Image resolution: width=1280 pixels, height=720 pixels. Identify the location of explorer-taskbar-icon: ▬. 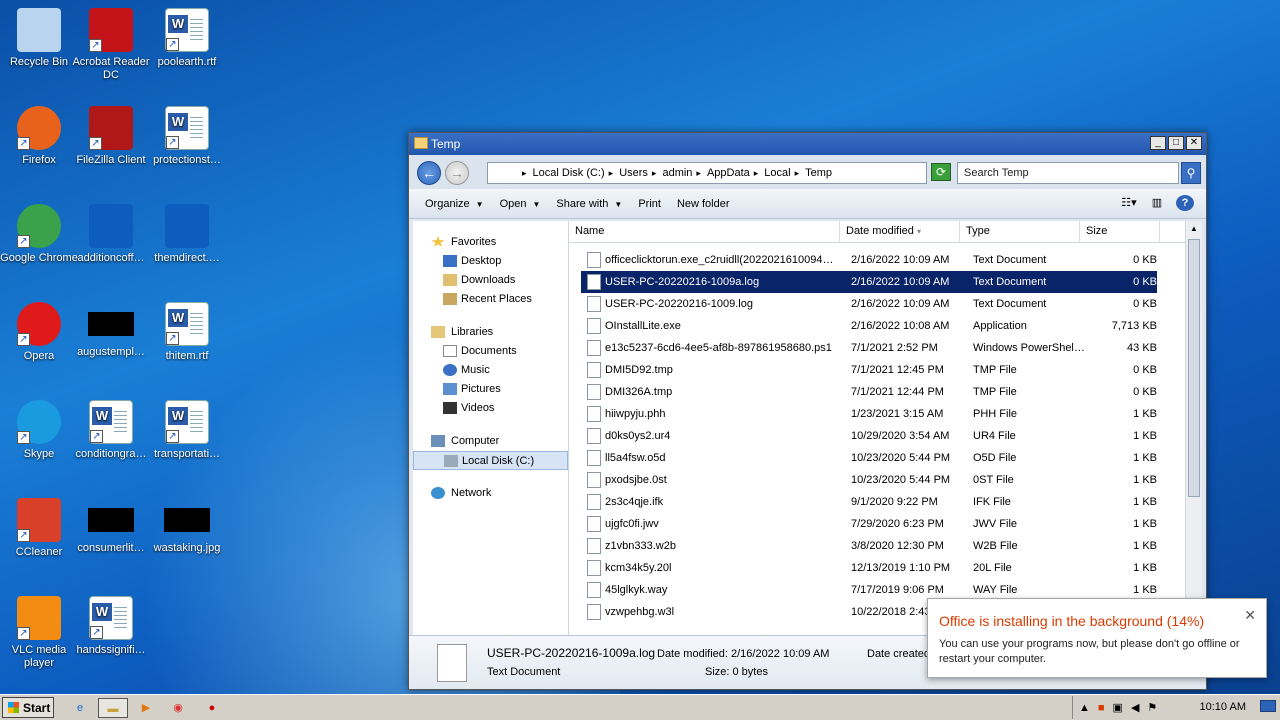
(113, 708).